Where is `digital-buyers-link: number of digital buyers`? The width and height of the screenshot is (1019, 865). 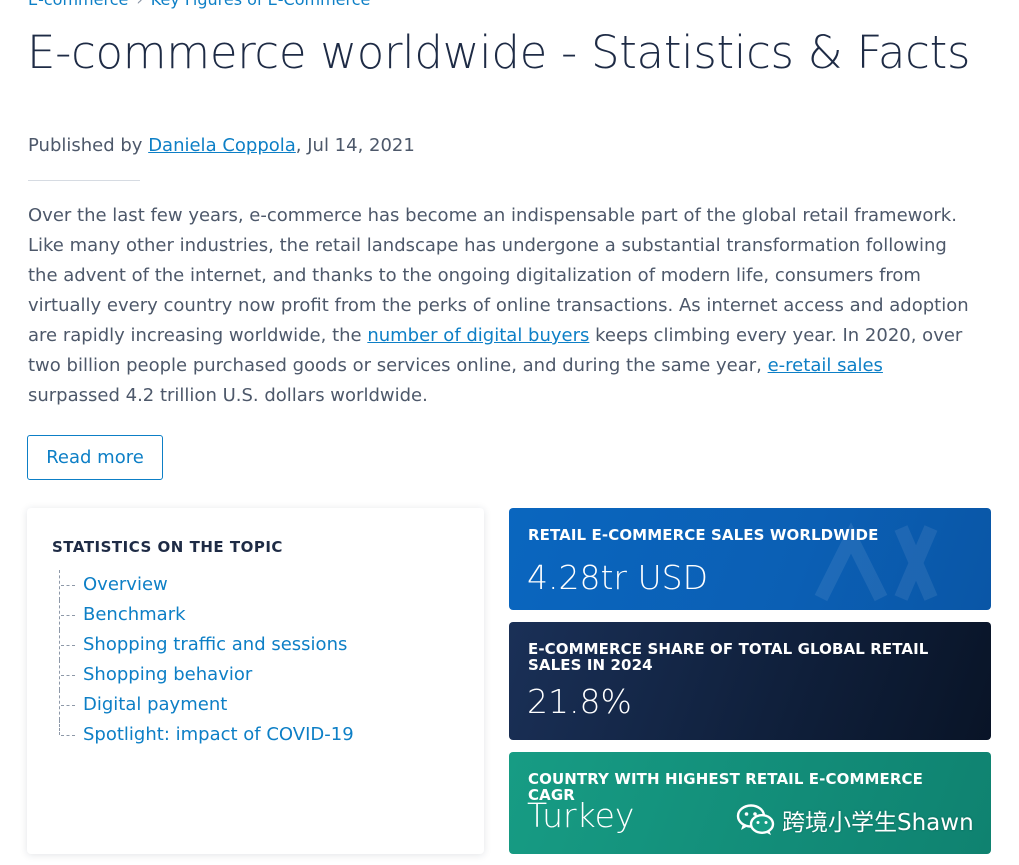
digital-buyers-link: number of digital buyers is located at coordinates (478, 335).